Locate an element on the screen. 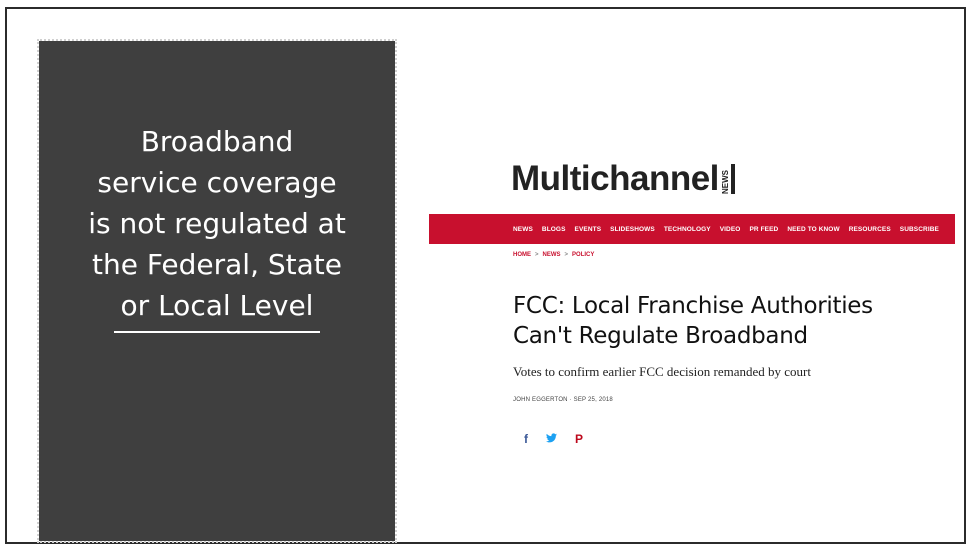 This screenshot has height=551, width=972. twitter-bird-shape is located at coordinates (551, 438).